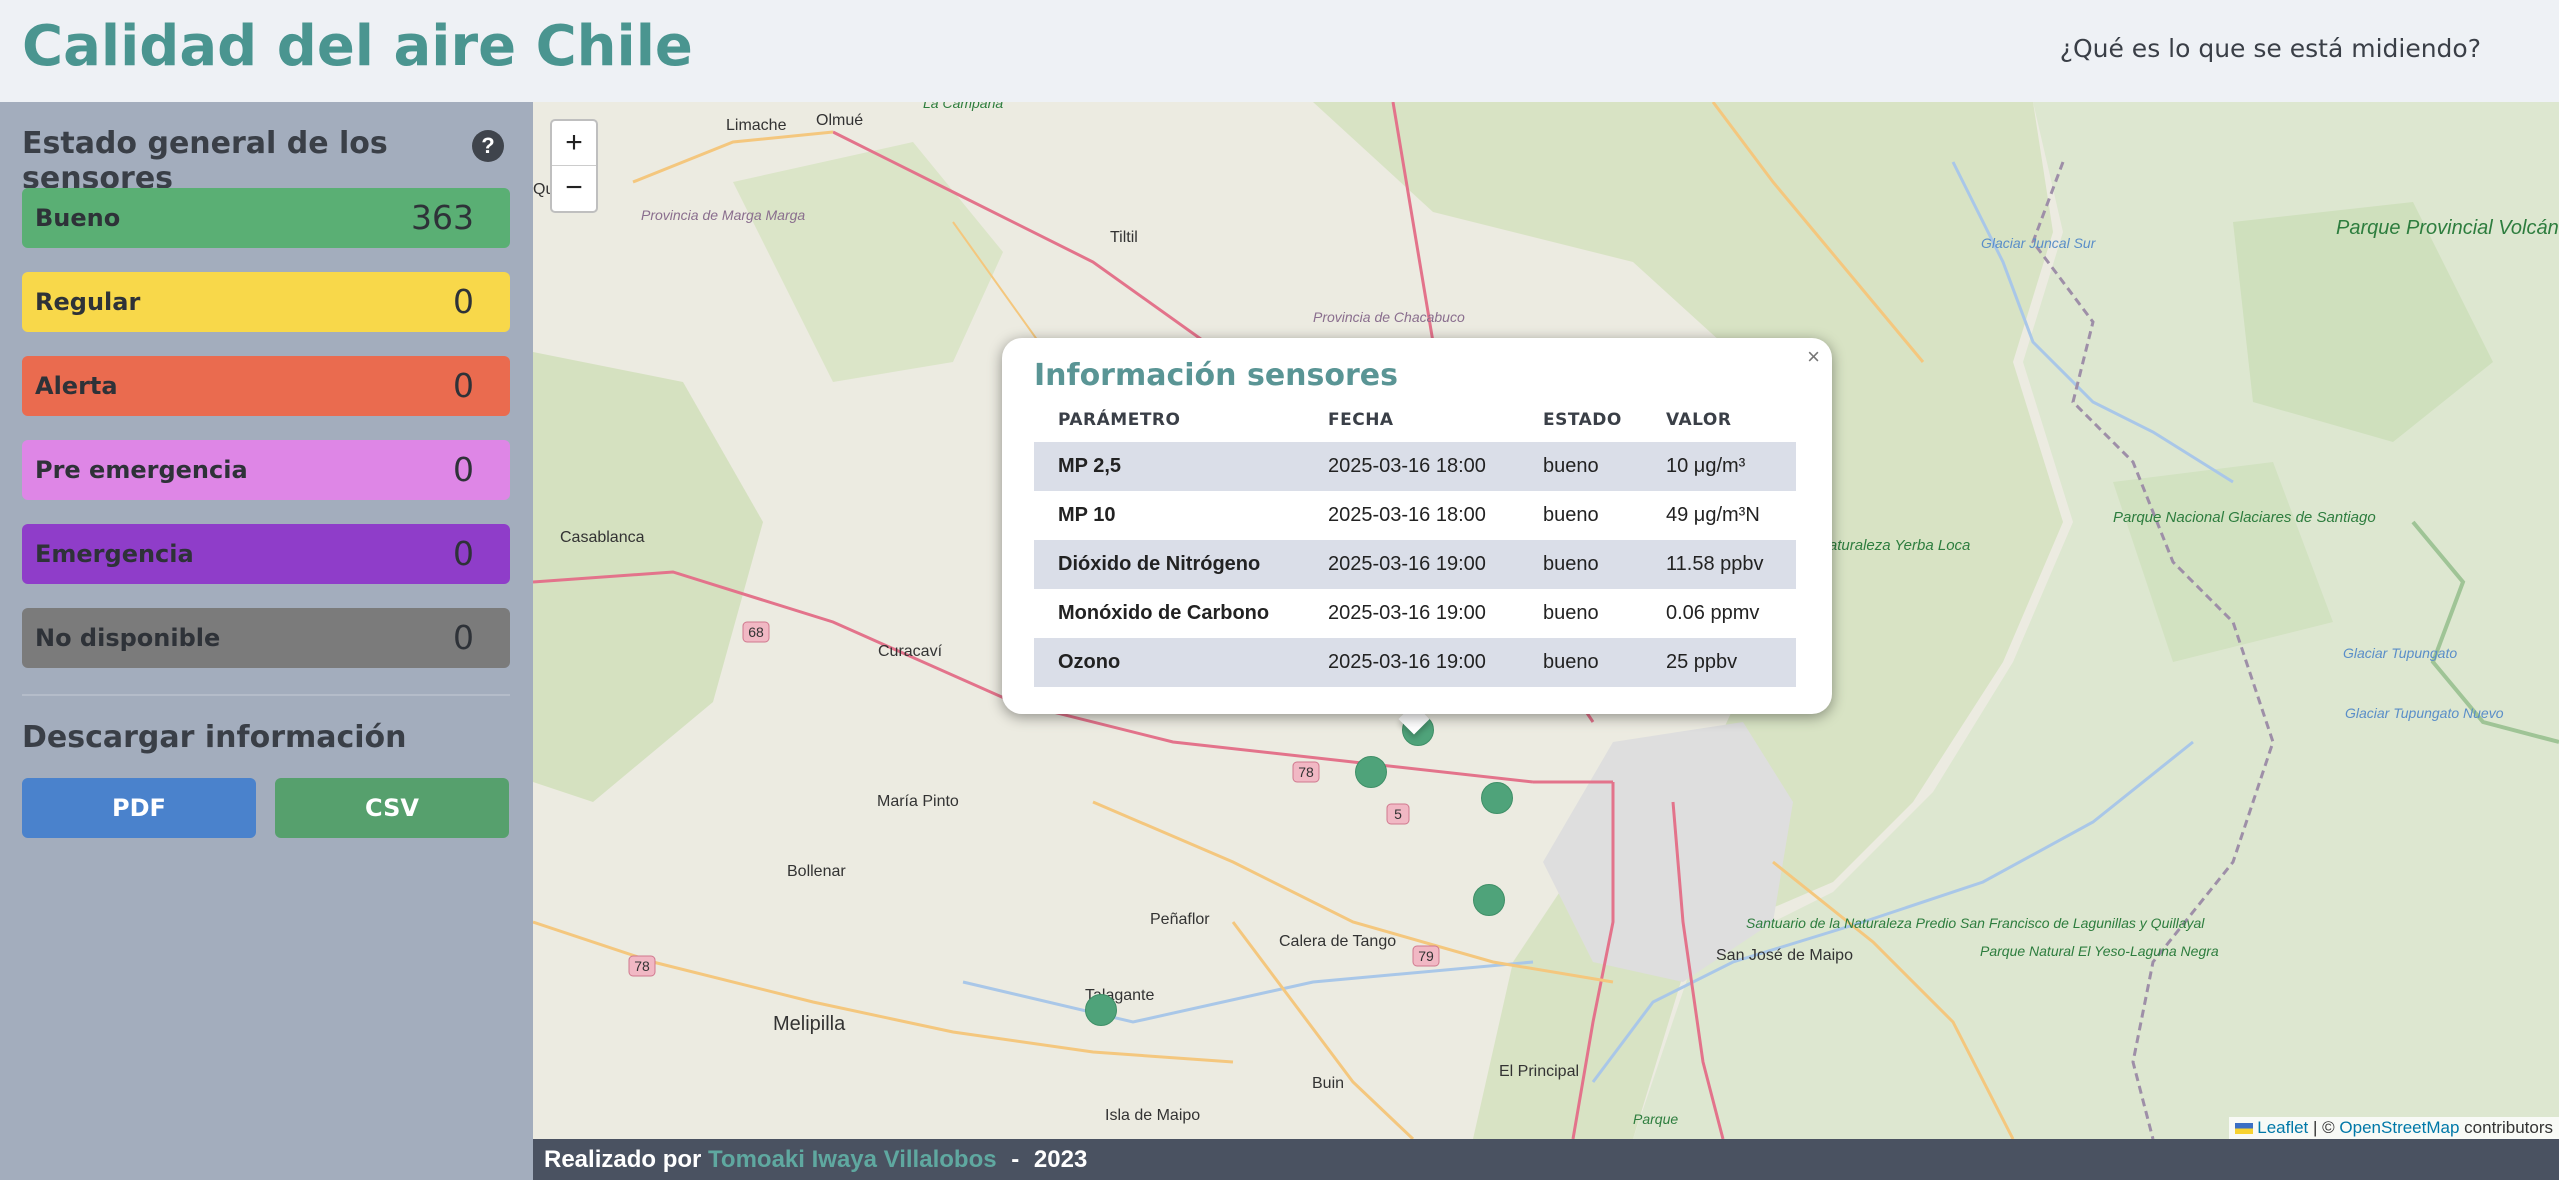 The height and width of the screenshot is (1180, 2559). Describe the element at coordinates (2270, 48) in the screenshot. I see `what-is-measured-link: ¿Qué es lo que se está midiendo?` at that location.